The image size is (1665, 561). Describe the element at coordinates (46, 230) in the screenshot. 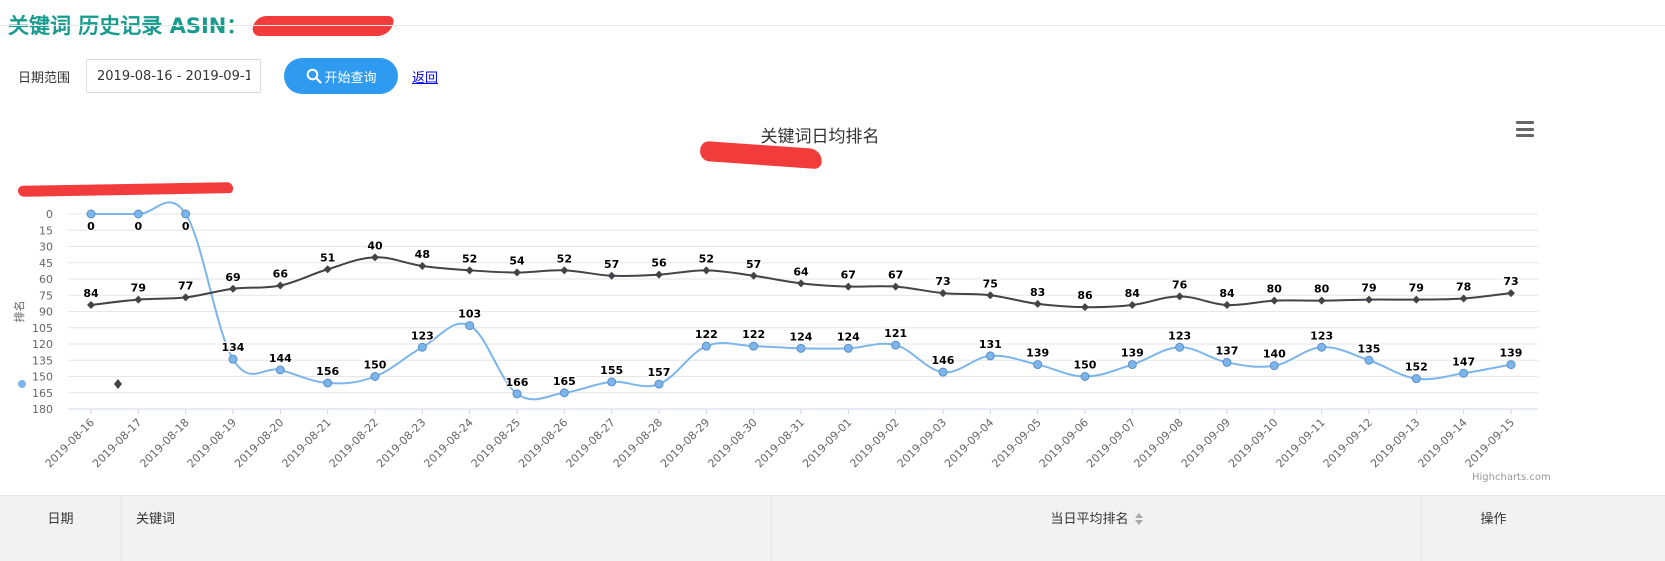

I see `y-tick-label: 15` at that location.